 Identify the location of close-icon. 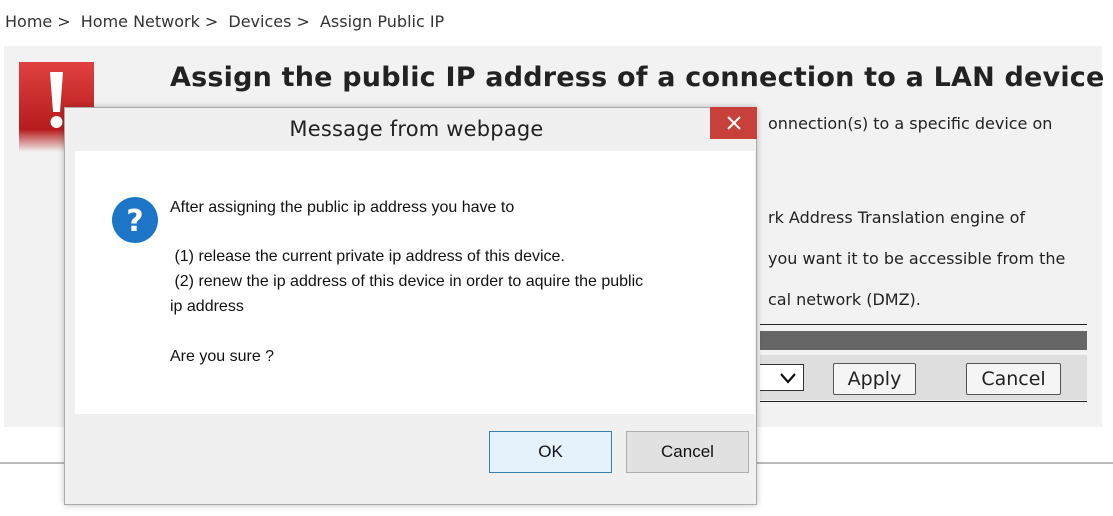
(733, 123).